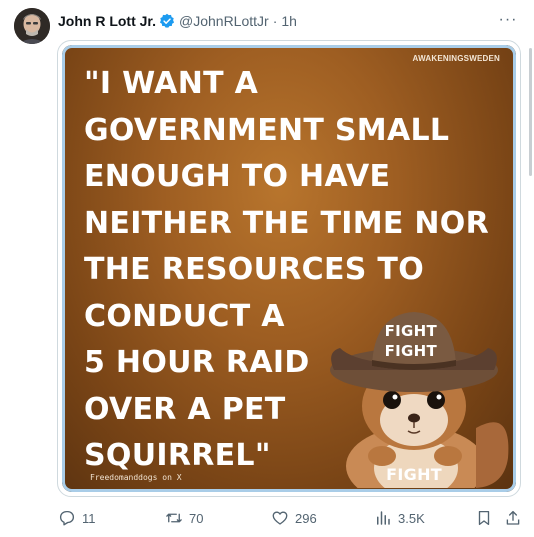 Image resolution: width=534 pixels, height=537 pixels. Describe the element at coordinates (89, 518) in the screenshot. I see `reply-count: 11` at that location.